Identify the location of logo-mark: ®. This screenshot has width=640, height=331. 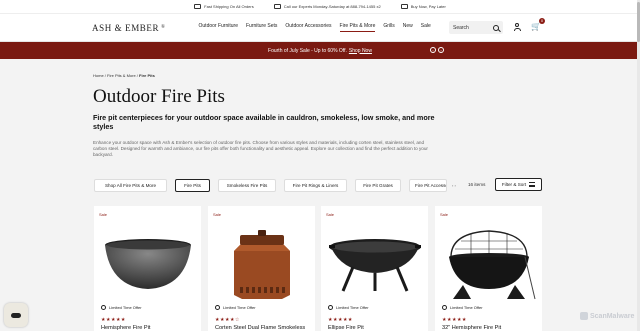
(163, 27).